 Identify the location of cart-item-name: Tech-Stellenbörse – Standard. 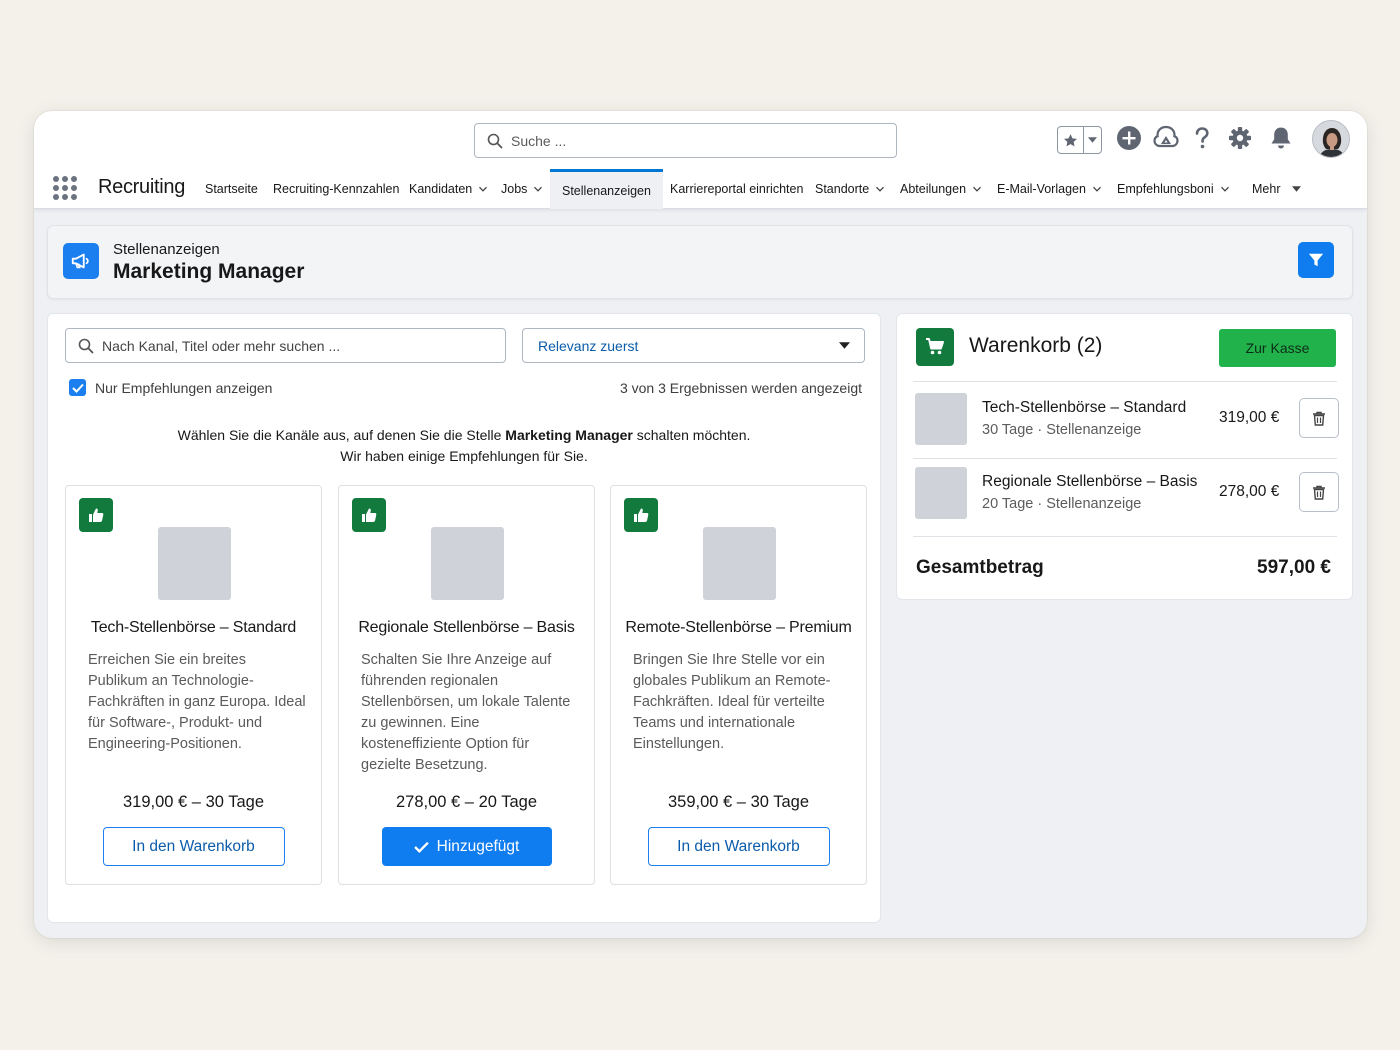
(1084, 407).